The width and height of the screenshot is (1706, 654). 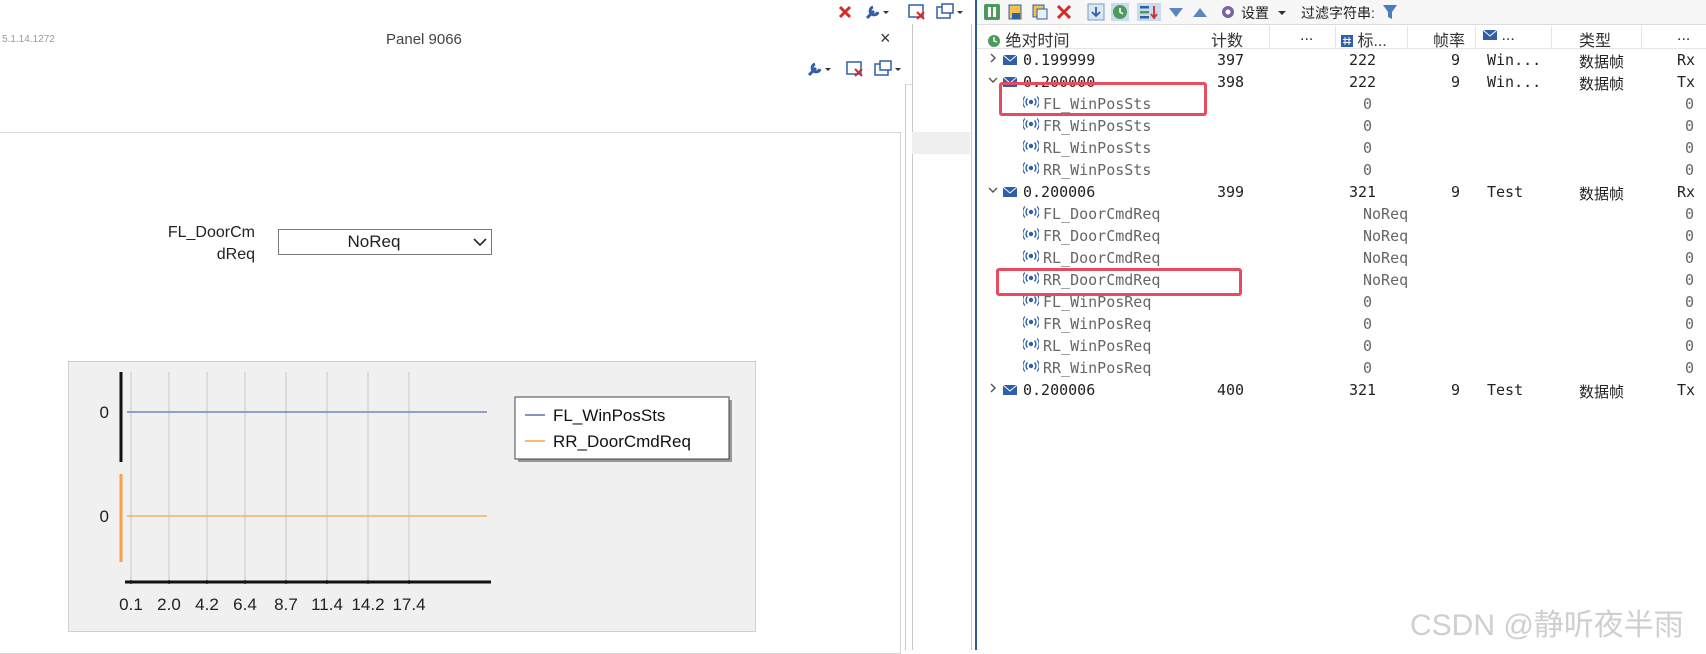 I want to click on version-label: 5.1.14.1272, so click(x=28, y=39).